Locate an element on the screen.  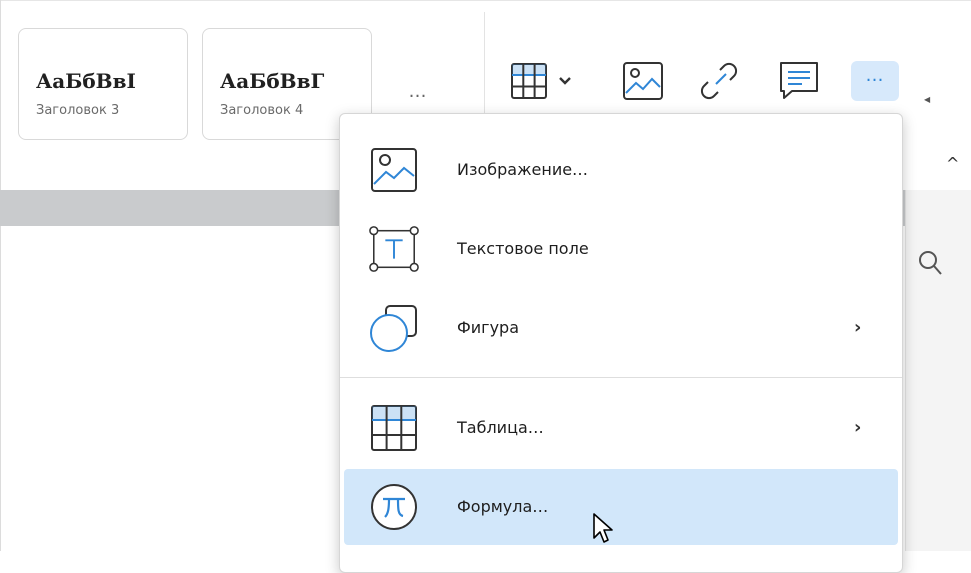
search-icon is located at coordinates (930, 265).